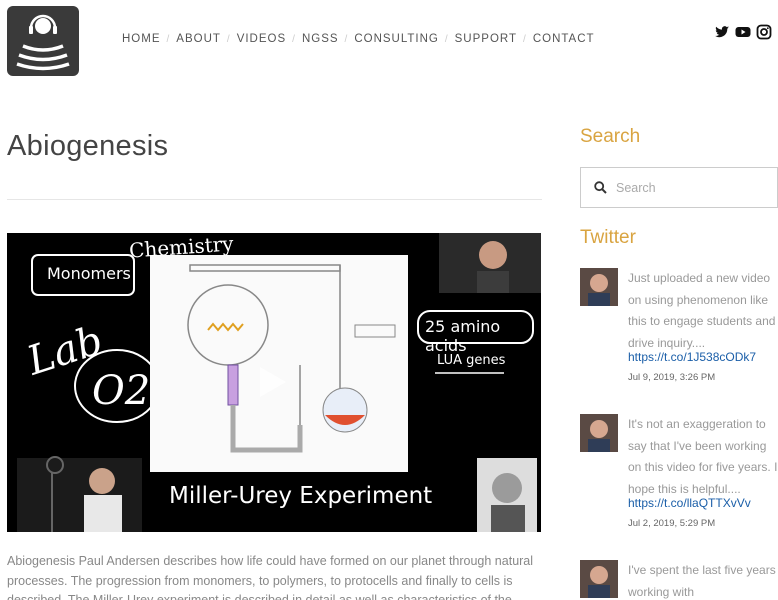  What do you see at coordinates (722, 32) in the screenshot?
I see `twitter-icon` at bounding box center [722, 32].